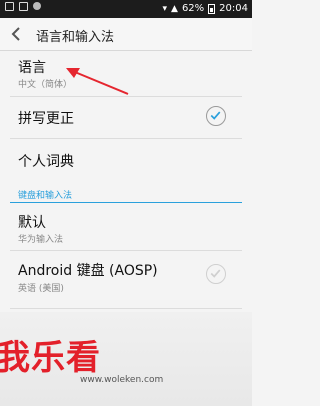 The width and height of the screenshot is (320, 406). I want to click on page-title: 语言和输入法, so click(75, 37).